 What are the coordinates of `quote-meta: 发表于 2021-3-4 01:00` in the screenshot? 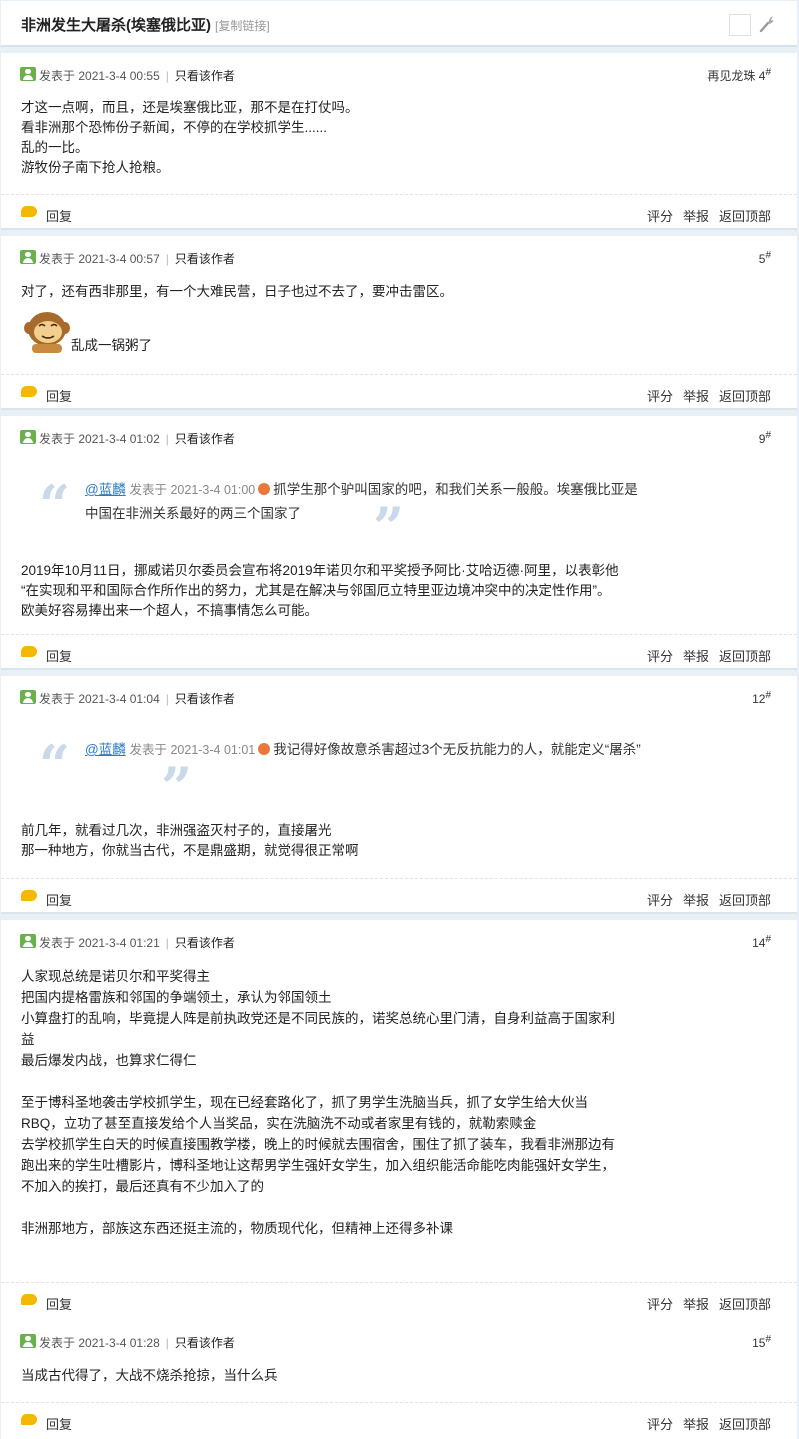 It's located at (192, 490).